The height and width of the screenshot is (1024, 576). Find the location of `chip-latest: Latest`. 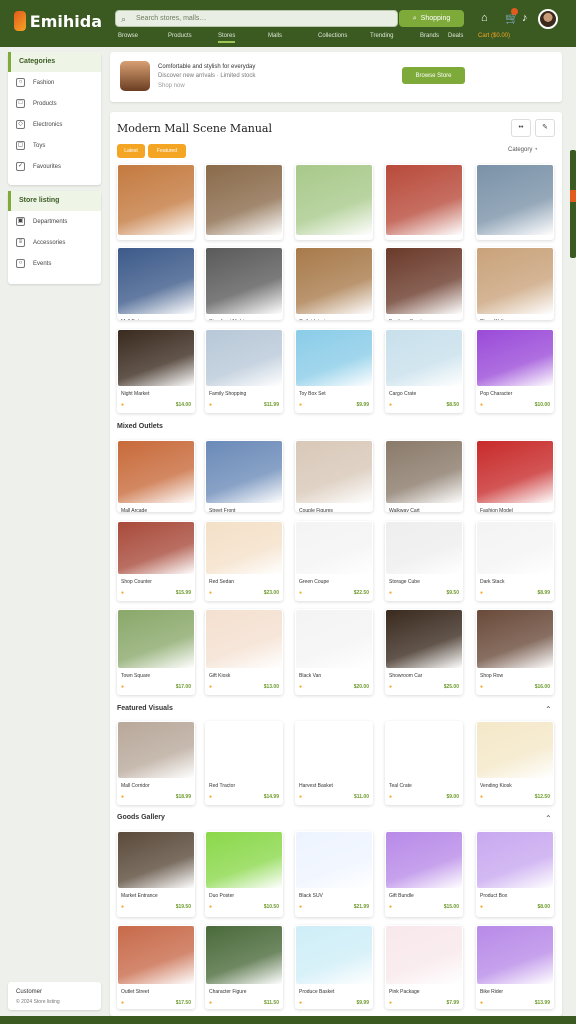

chip-latest: Latest is located at coordinates (131, 151).